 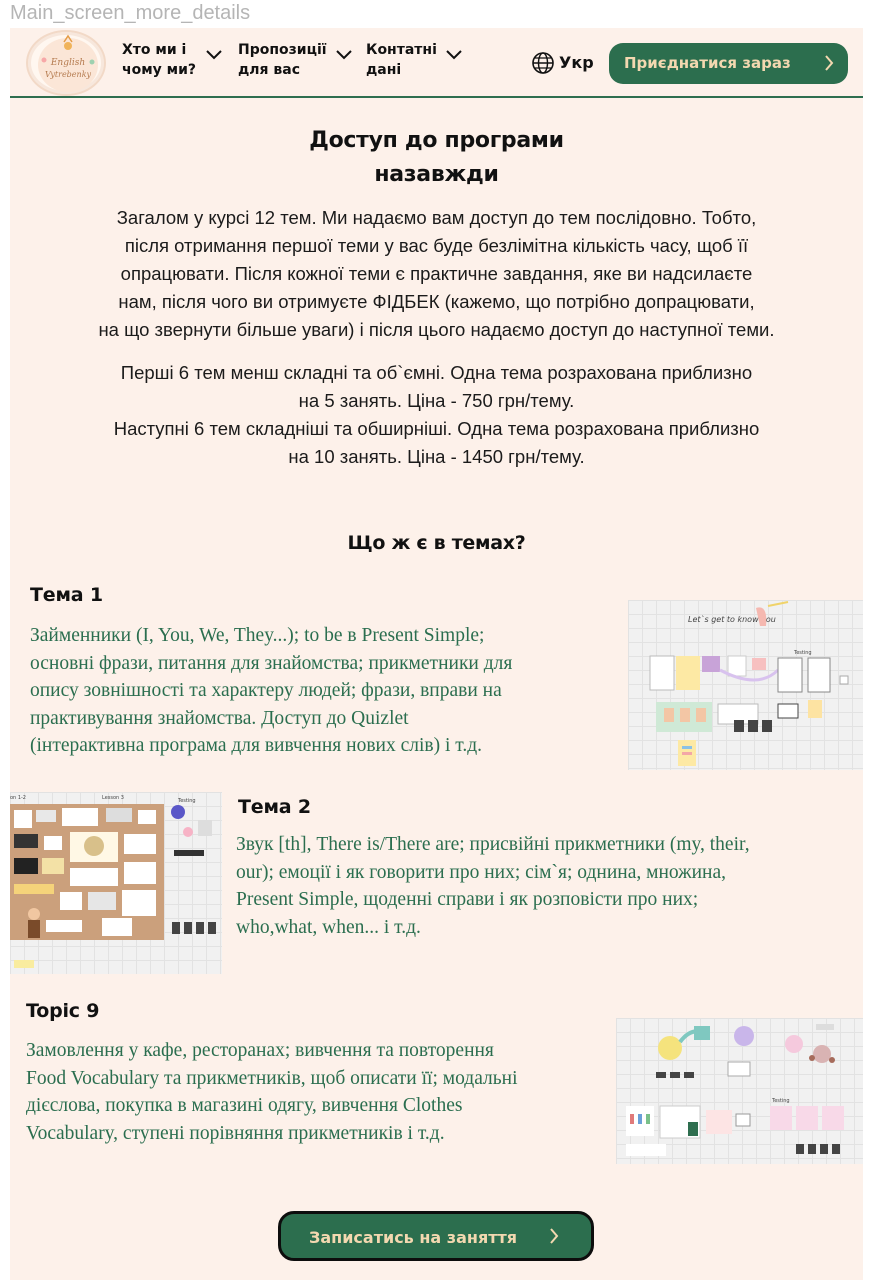 What do you see at coordinates (63, 1011) in the screenshot?
I see `topic-9-title: Topic 9` at bounding box center [63, 1011].